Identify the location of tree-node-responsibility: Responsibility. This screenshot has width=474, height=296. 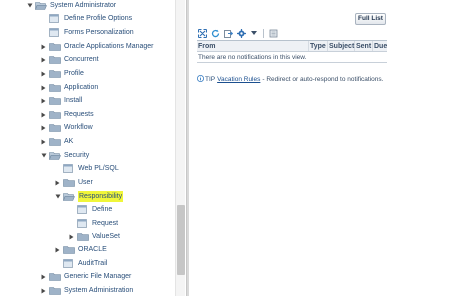
(89, 196).